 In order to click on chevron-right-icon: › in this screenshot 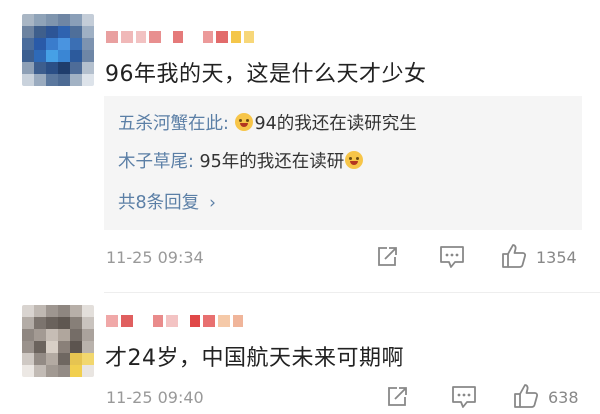, I will do `click(212, 203)`.